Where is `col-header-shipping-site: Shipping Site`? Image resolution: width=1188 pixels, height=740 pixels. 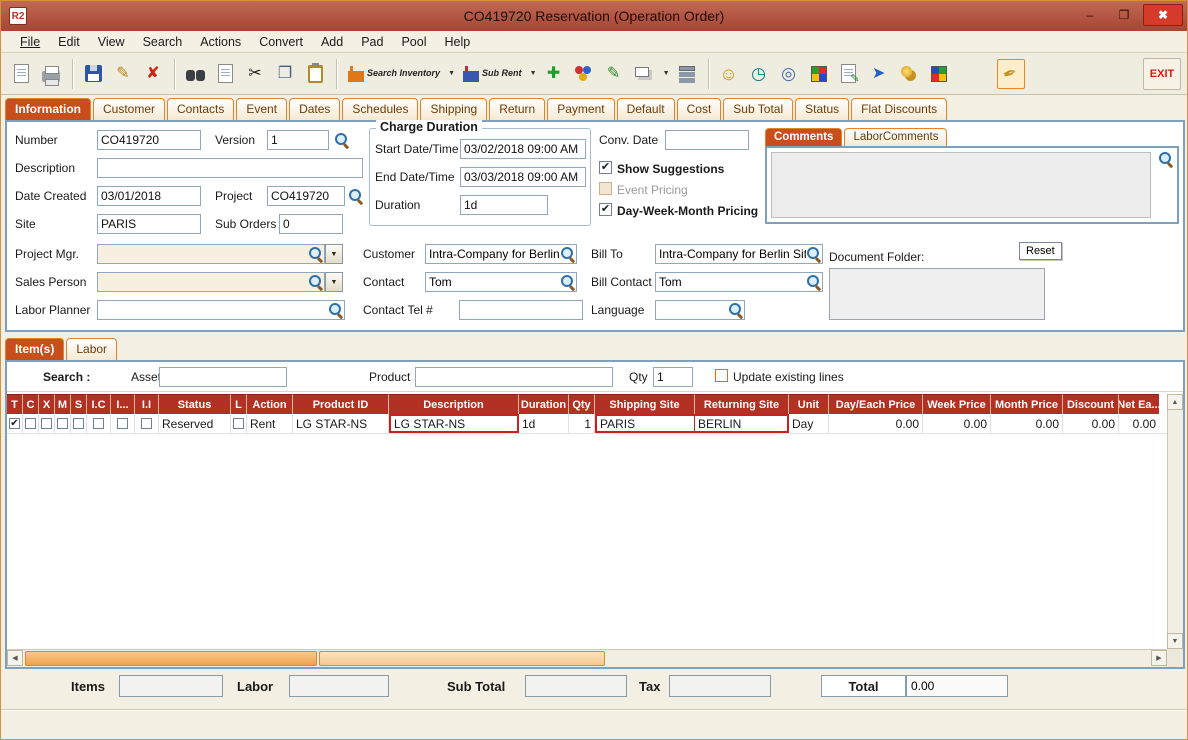 col-header-shipping-site: Shipping Site is located at coordinates (645, 404).